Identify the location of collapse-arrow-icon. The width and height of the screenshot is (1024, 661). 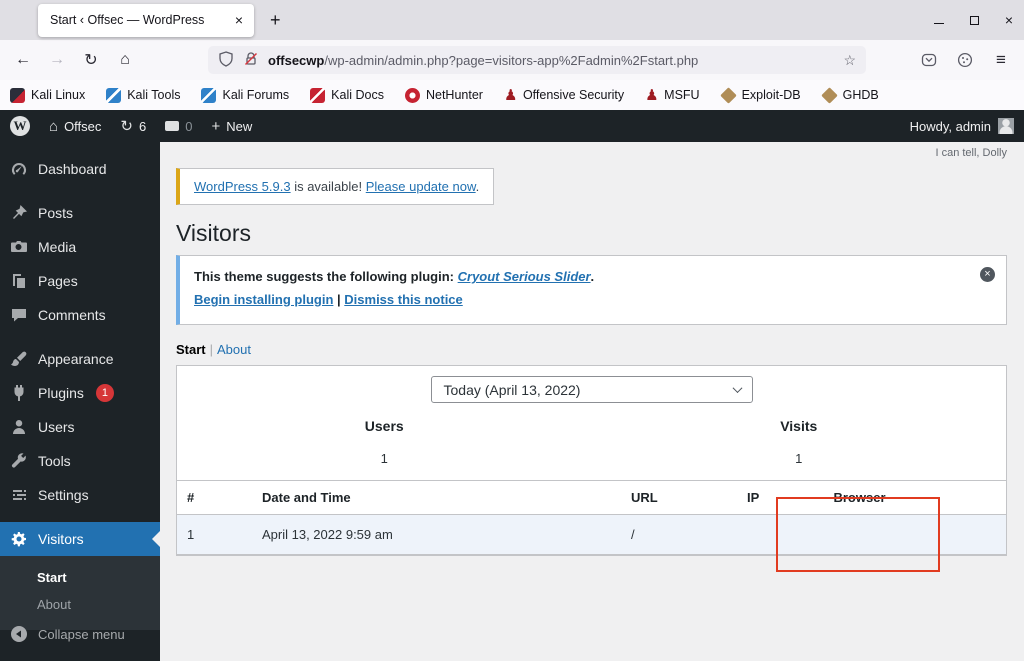
(19, 634).